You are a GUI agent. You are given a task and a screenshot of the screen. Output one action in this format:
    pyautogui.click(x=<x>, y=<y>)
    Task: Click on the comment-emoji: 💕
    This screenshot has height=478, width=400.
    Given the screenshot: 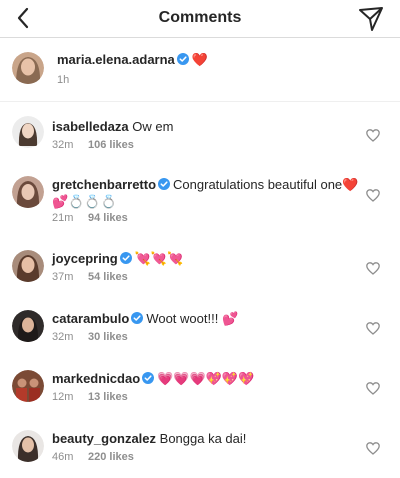 What is the action you would take?
    pyautogui.click(x=230, y=319)
    